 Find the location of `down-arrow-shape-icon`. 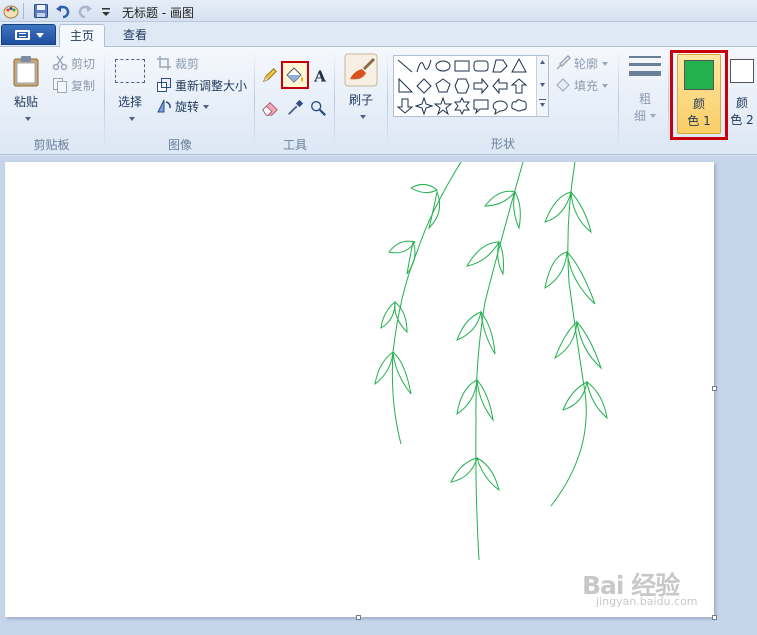

down-arrow-shape-icon is located at coordinates (405, 106).